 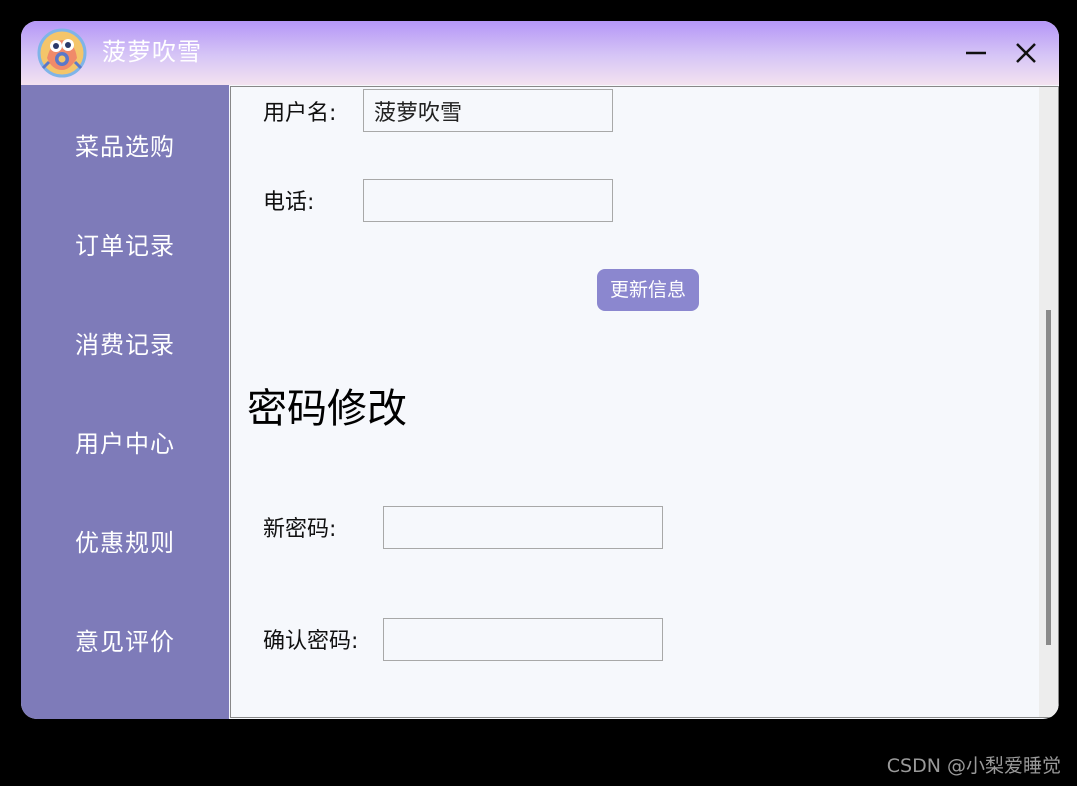 What do you see at coordinates (488, 200) in the screenshot?
I see `phone-field` at bounding box center [488, 200].